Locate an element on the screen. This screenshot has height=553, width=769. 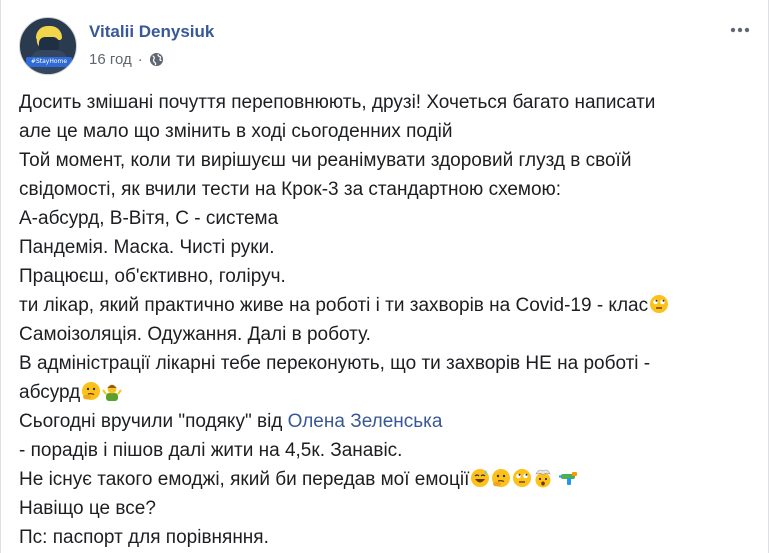
water-pistol-emoji is located at coordinates (569, 478).